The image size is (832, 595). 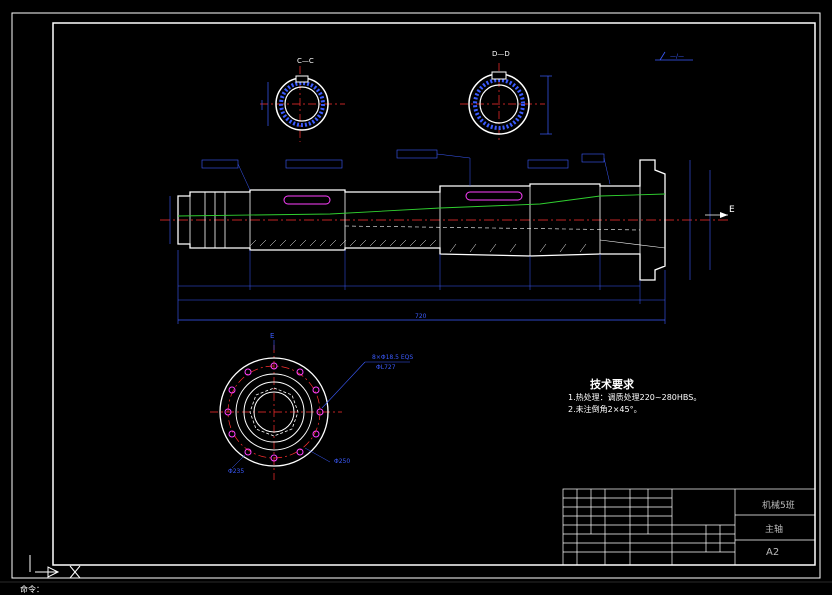 I want to click on hole-note-line1: 8×Φ18.5 EQS, so click(x=393, y=357).